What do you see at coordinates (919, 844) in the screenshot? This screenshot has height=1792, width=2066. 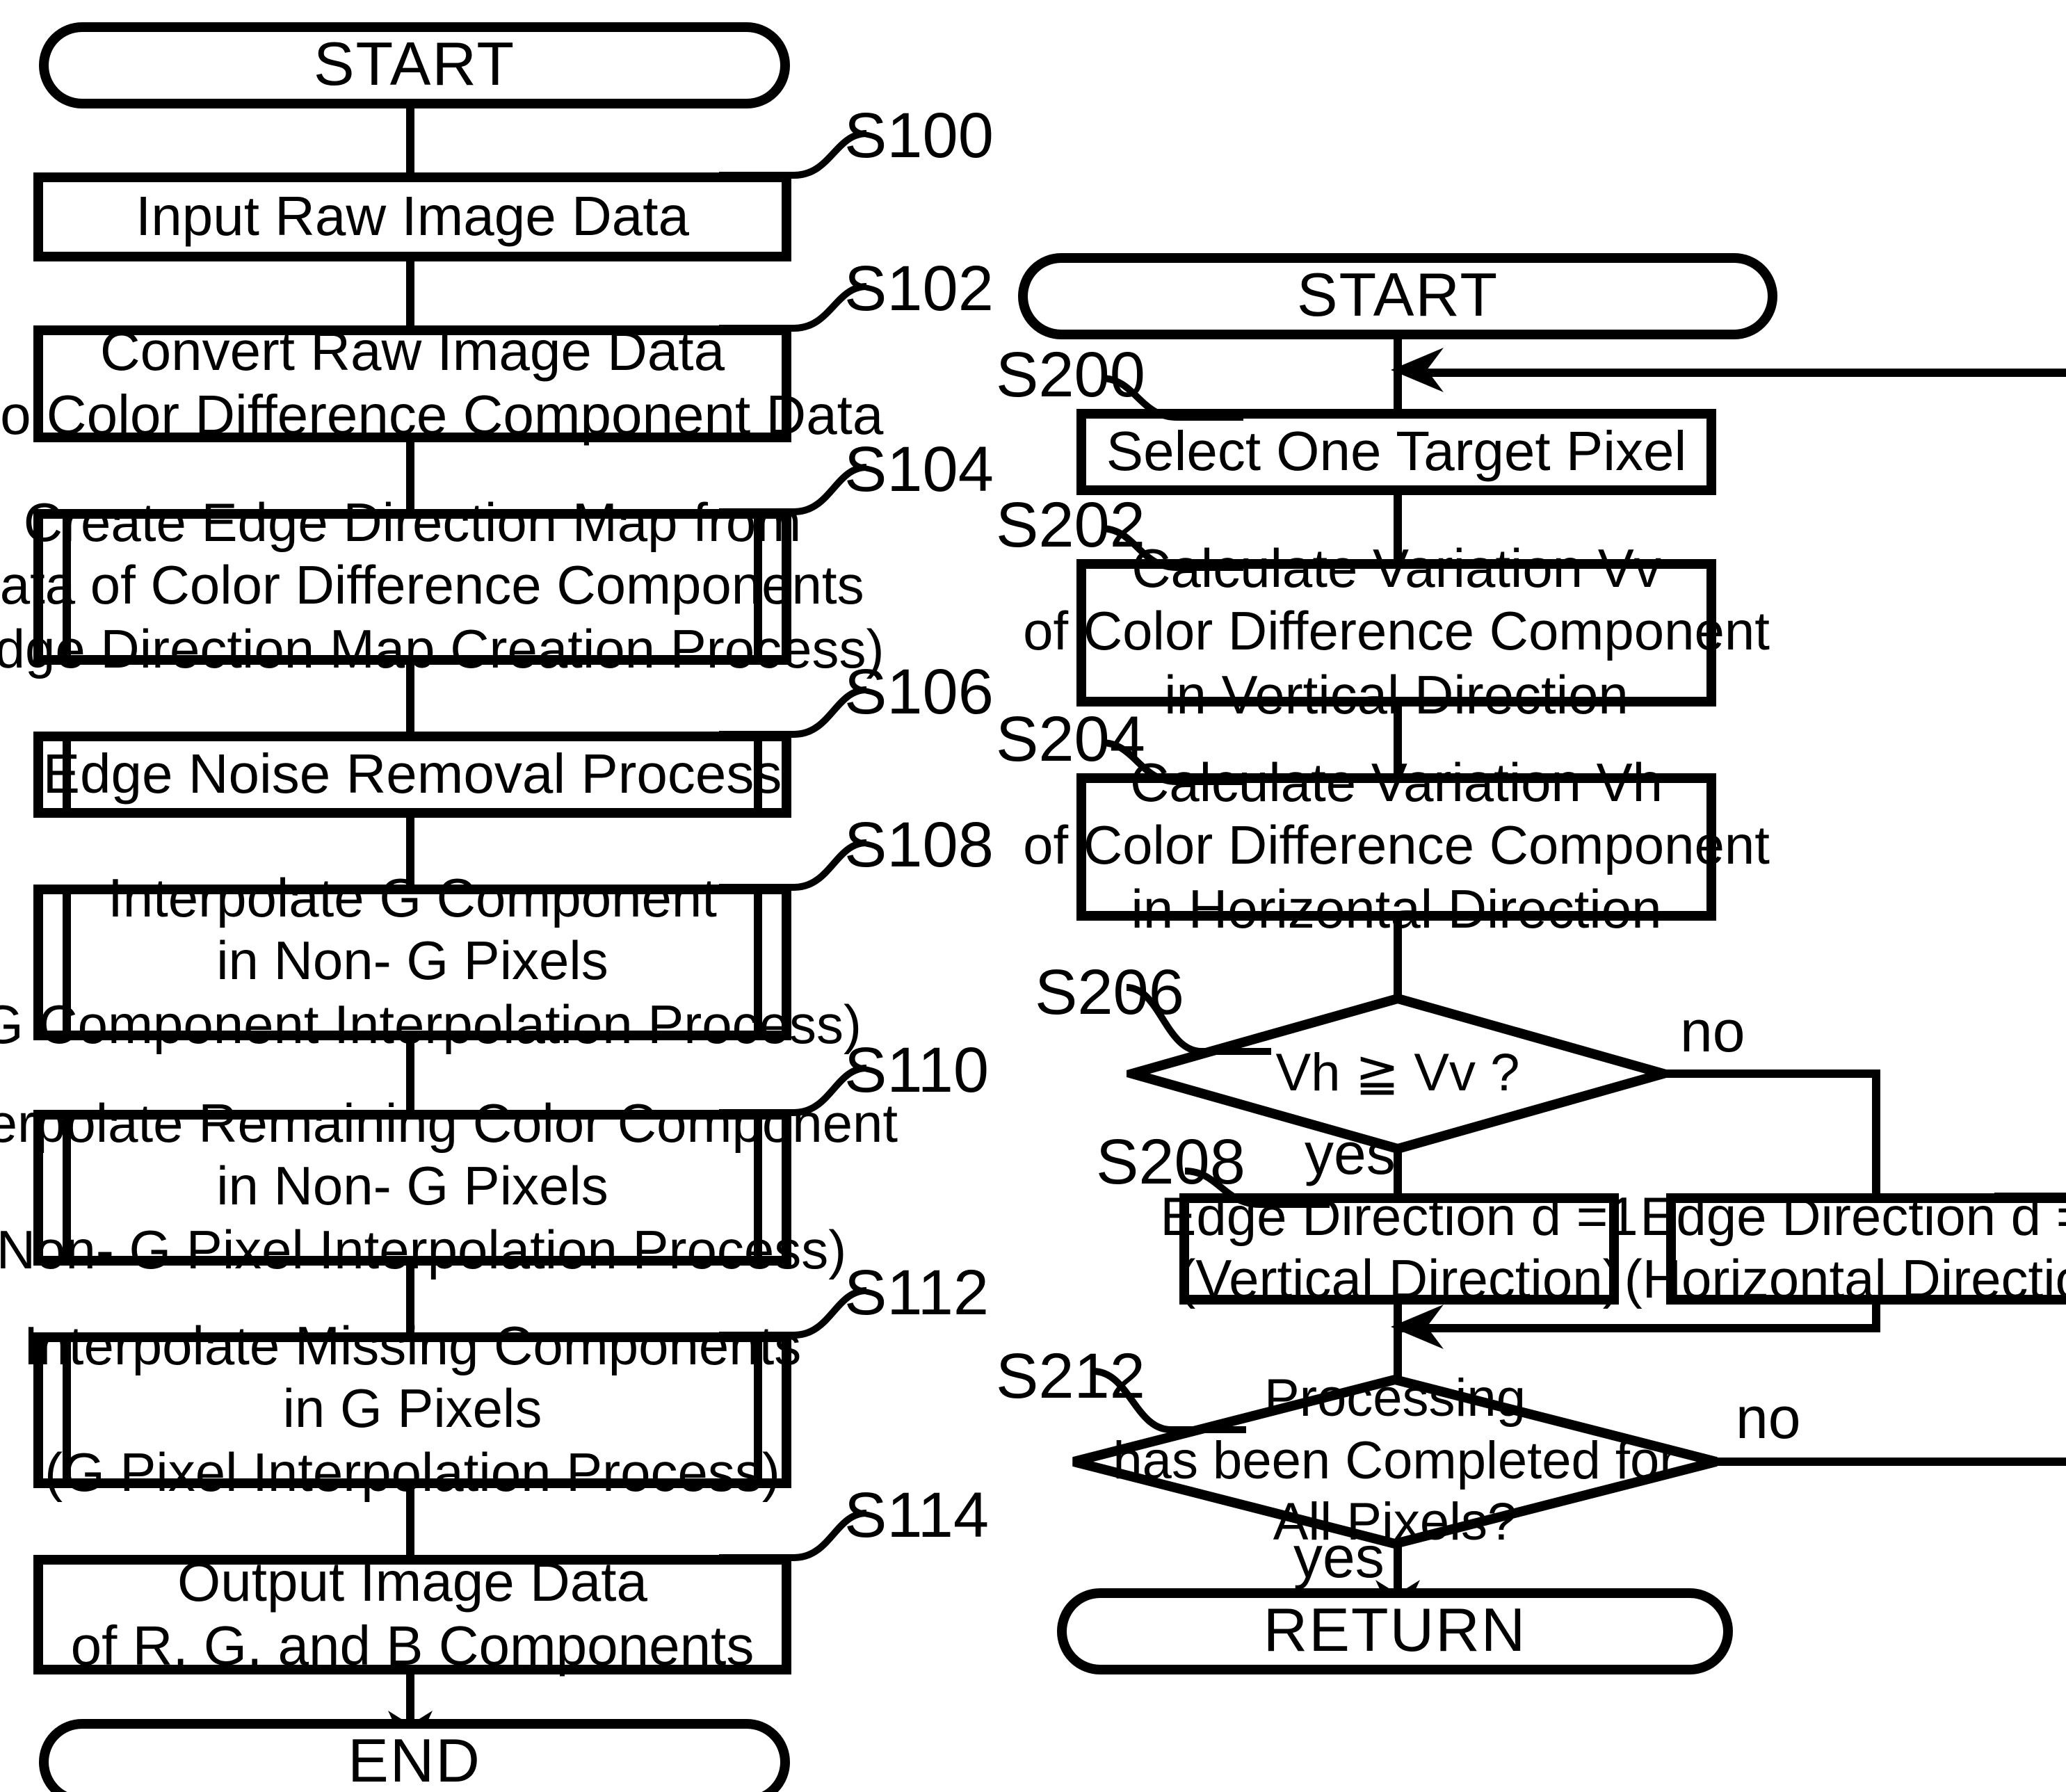 I see `left-step-id-s108: S108` at bounding box center [919, 844].